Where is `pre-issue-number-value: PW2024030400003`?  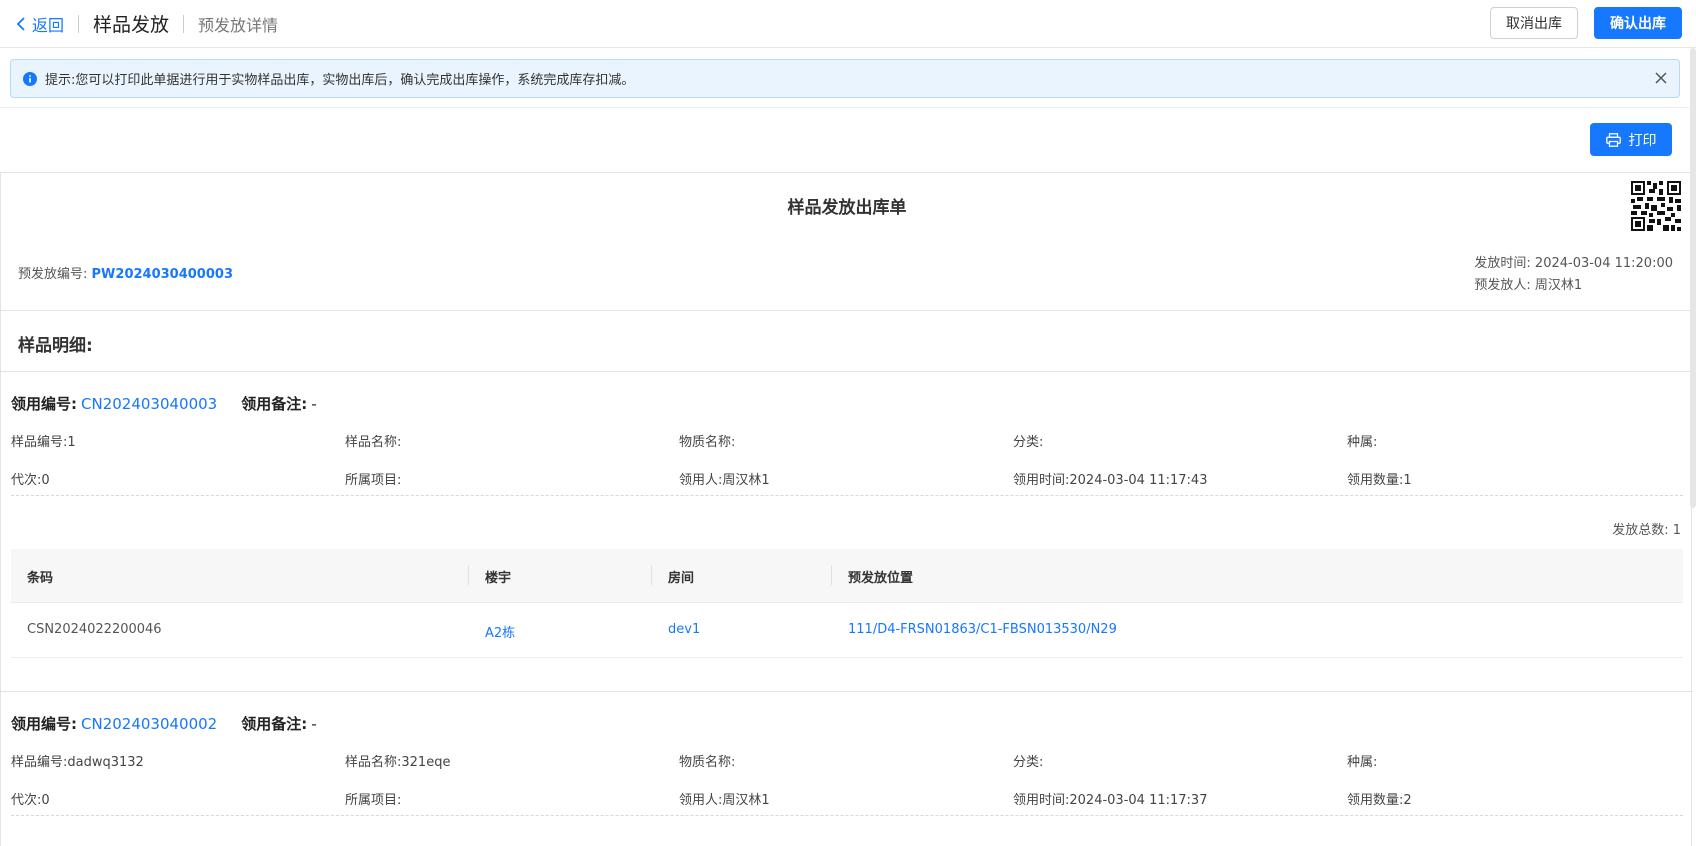
pre-issue-number-value: PW2024030400003 is located at coordinates (162, 274).